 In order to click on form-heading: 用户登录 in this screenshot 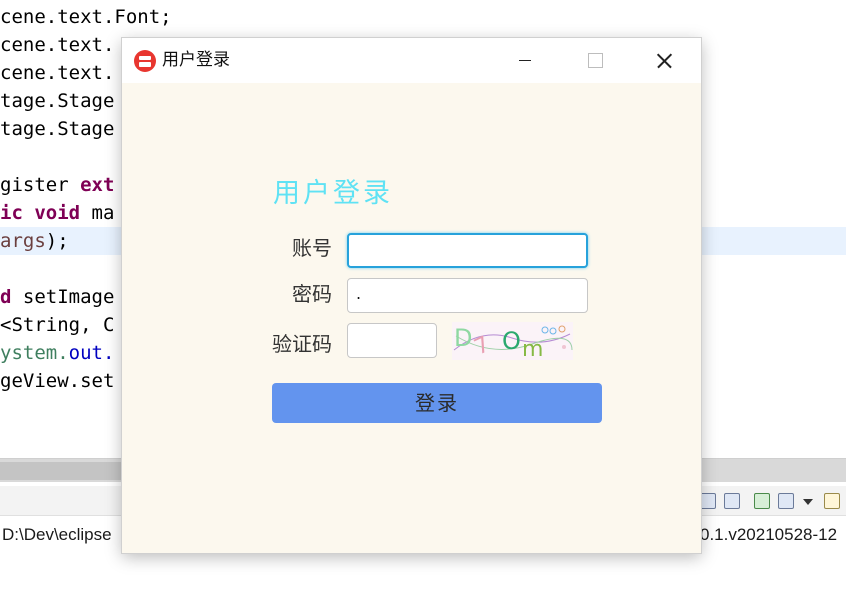, I will do `click(333, 193)`.